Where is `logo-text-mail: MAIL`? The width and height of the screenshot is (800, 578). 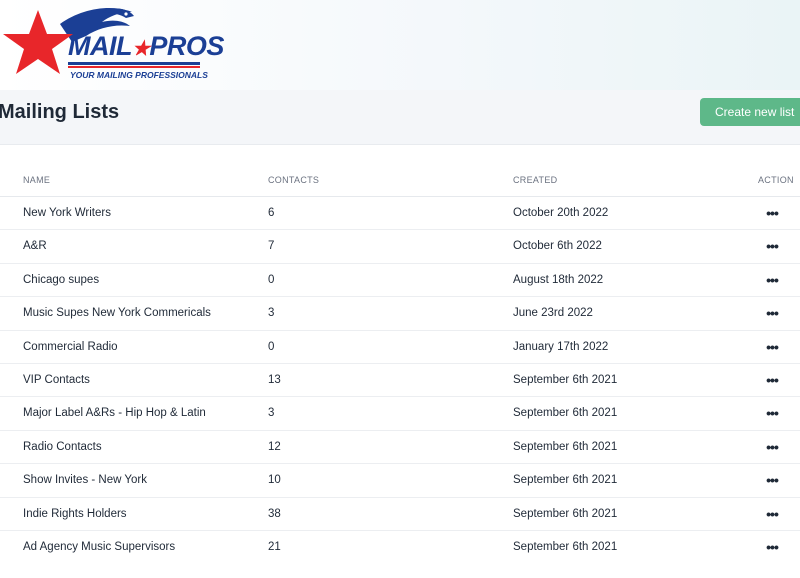 logo-text-mail: MAIL is located at coordinates (100, 46).